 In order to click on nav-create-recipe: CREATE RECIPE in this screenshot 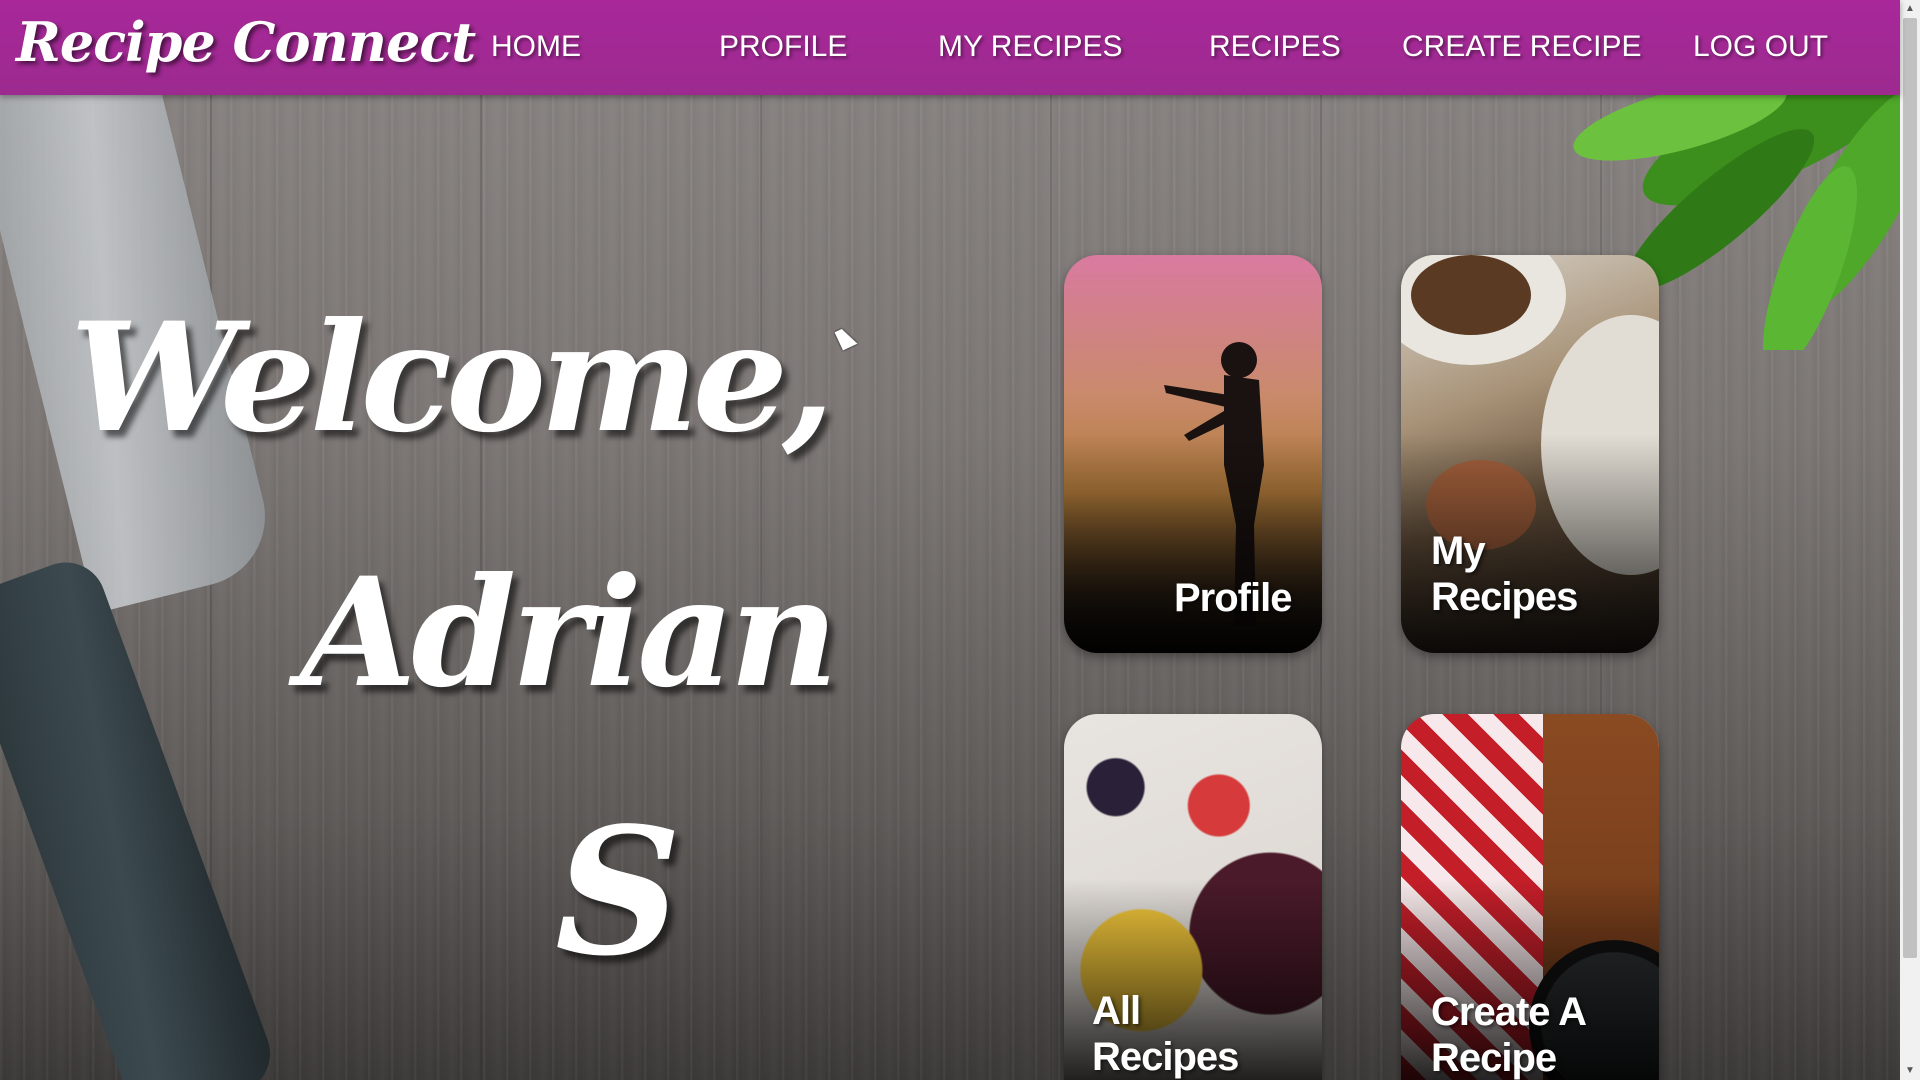, I will do `click(1522, 47)`.